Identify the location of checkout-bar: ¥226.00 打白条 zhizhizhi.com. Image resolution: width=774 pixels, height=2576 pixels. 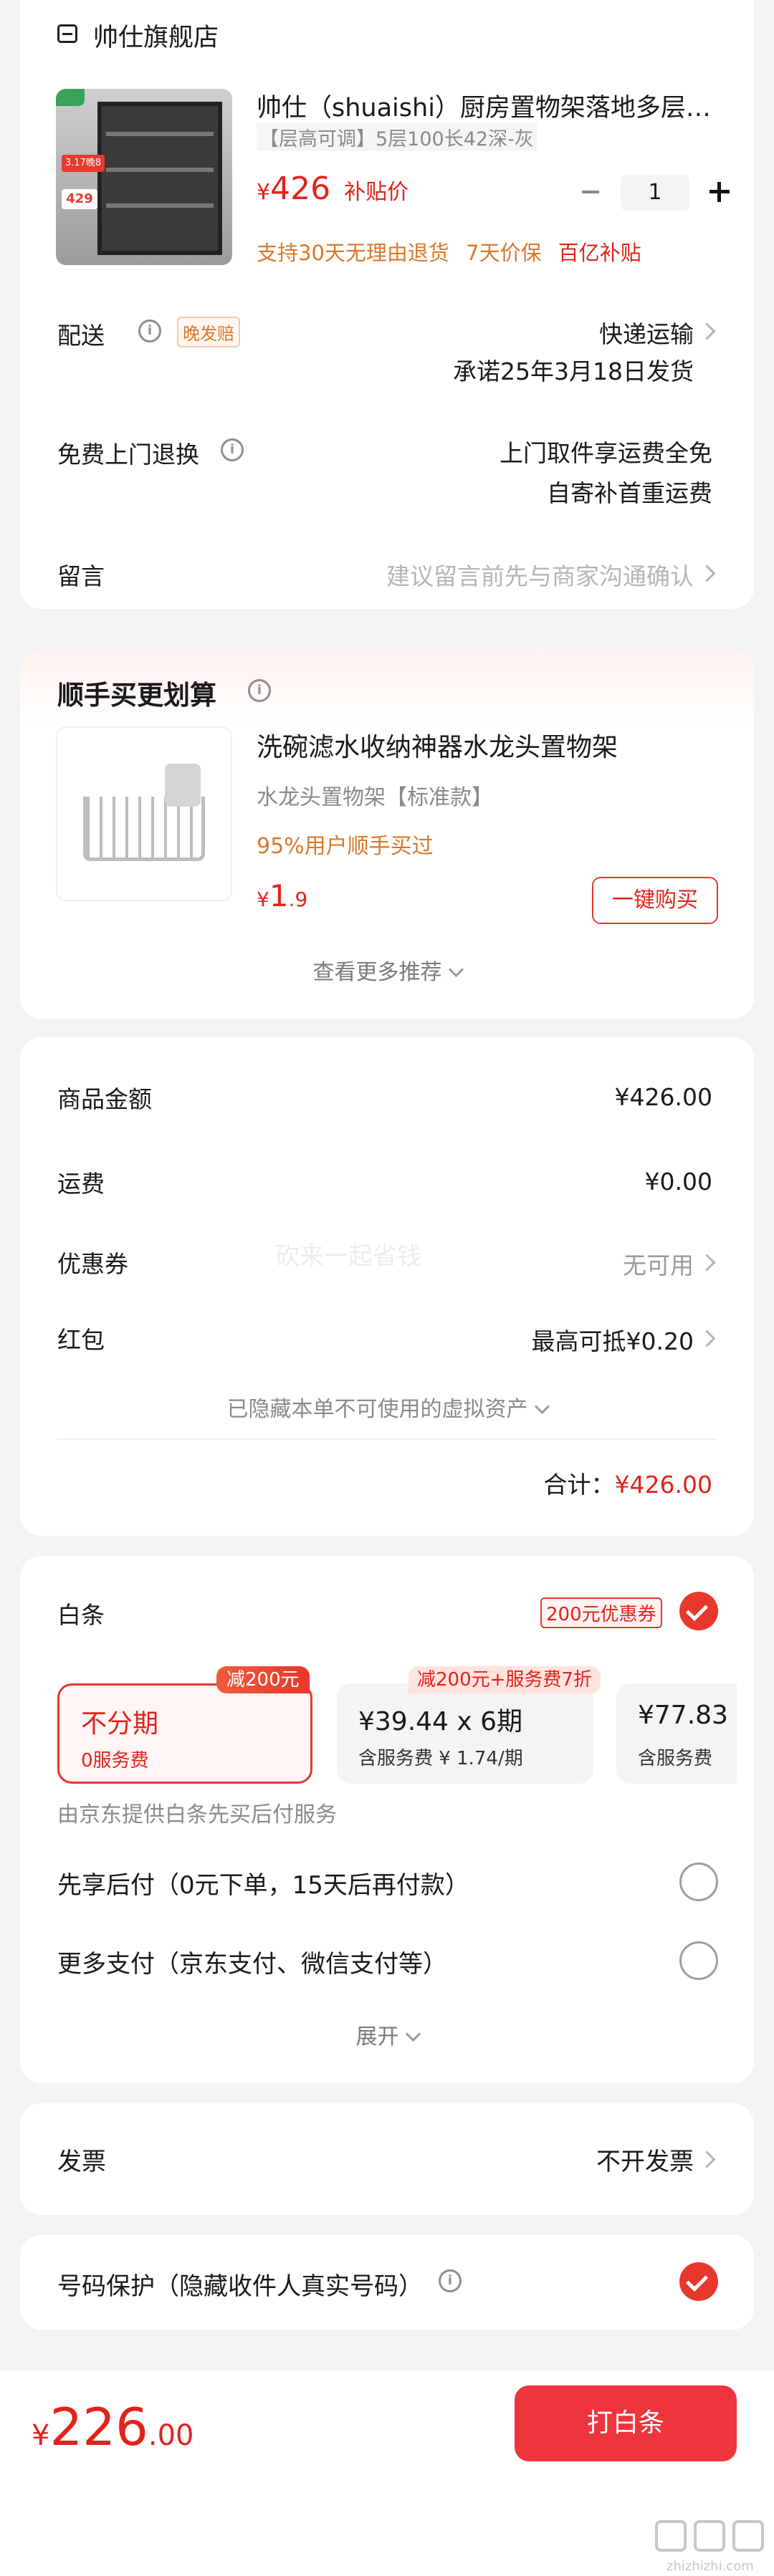
(387, 2474).